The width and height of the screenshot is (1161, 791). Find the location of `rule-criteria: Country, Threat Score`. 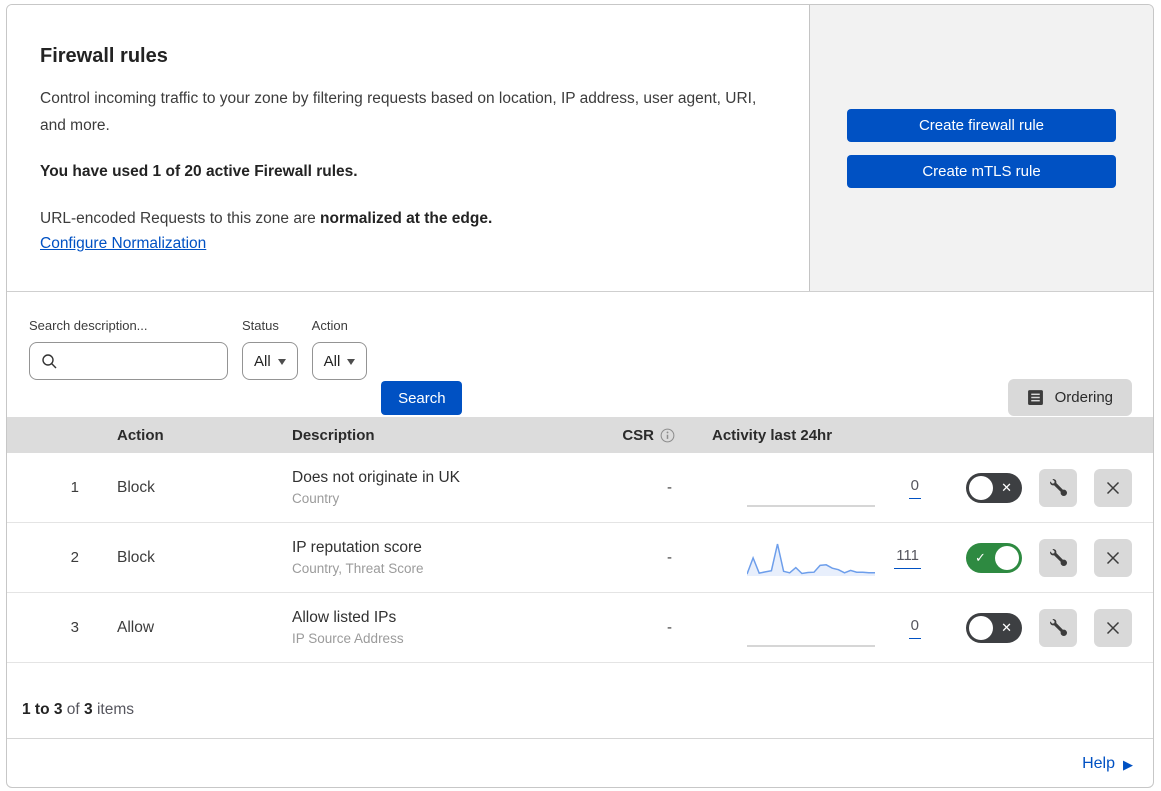

rule-criteria: Country, Threat Score is located at coordinates (358, 568).